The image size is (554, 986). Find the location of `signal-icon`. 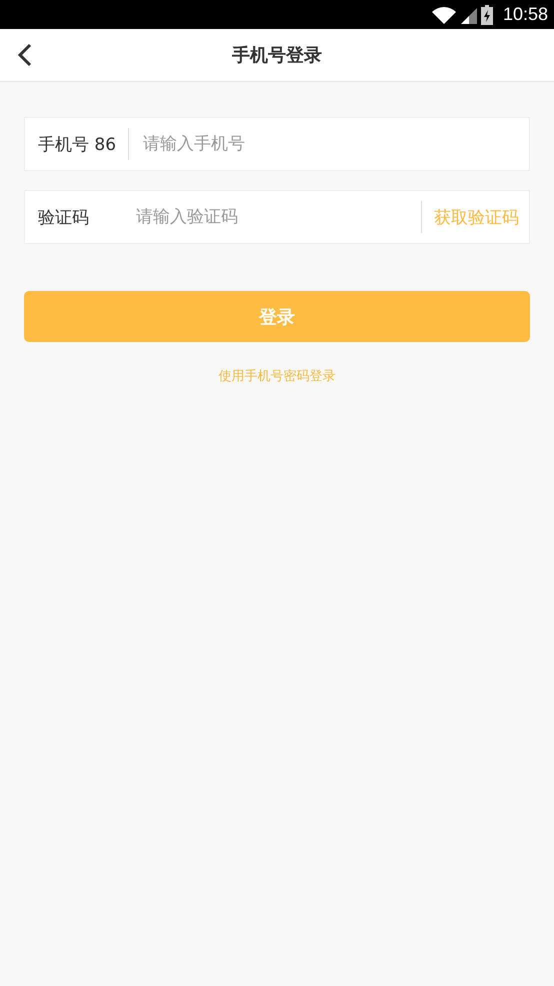

signal-icon is located at coordinates (468, 15).